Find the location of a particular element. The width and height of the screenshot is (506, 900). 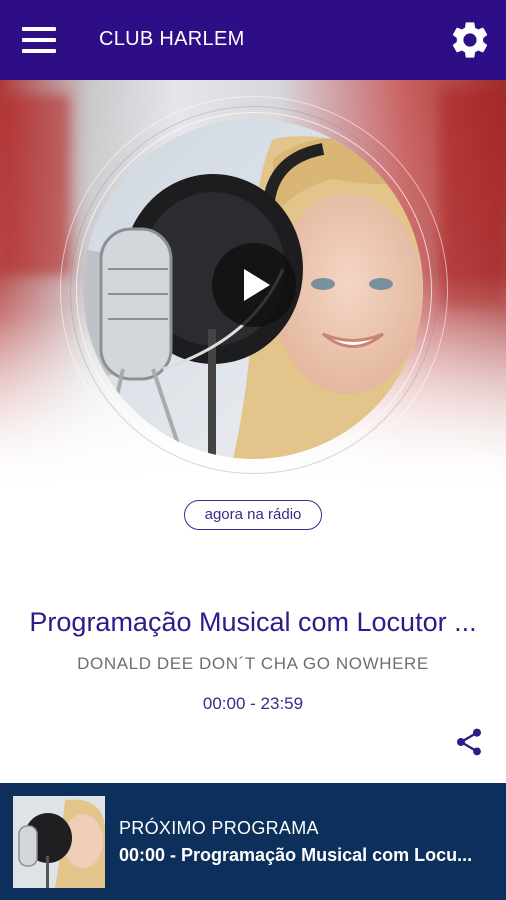

now-on-air-badge: agora na rádio is located at coordinates (253, 515).